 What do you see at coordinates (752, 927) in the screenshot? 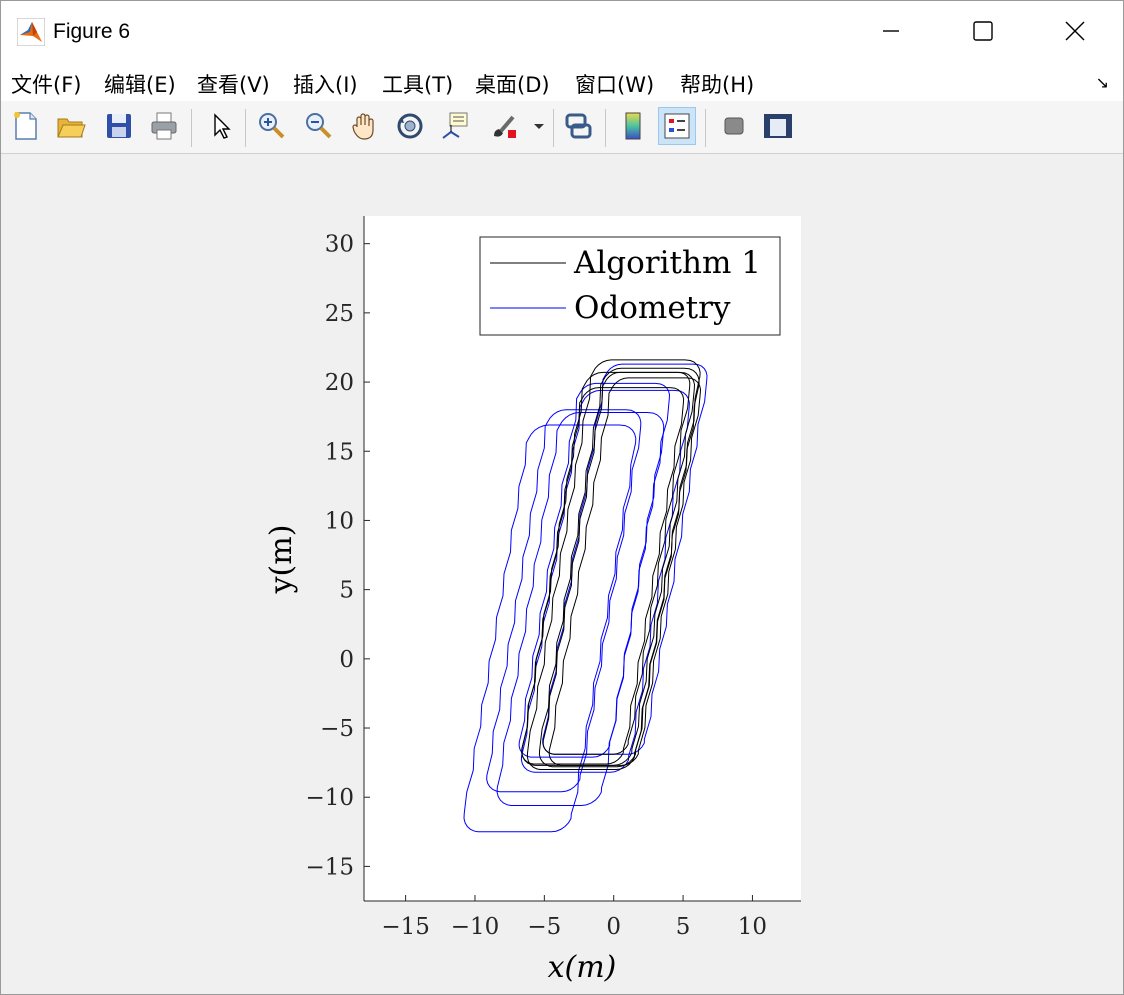
I see `x-tick-label: 10` at bounding box center [752, 927].